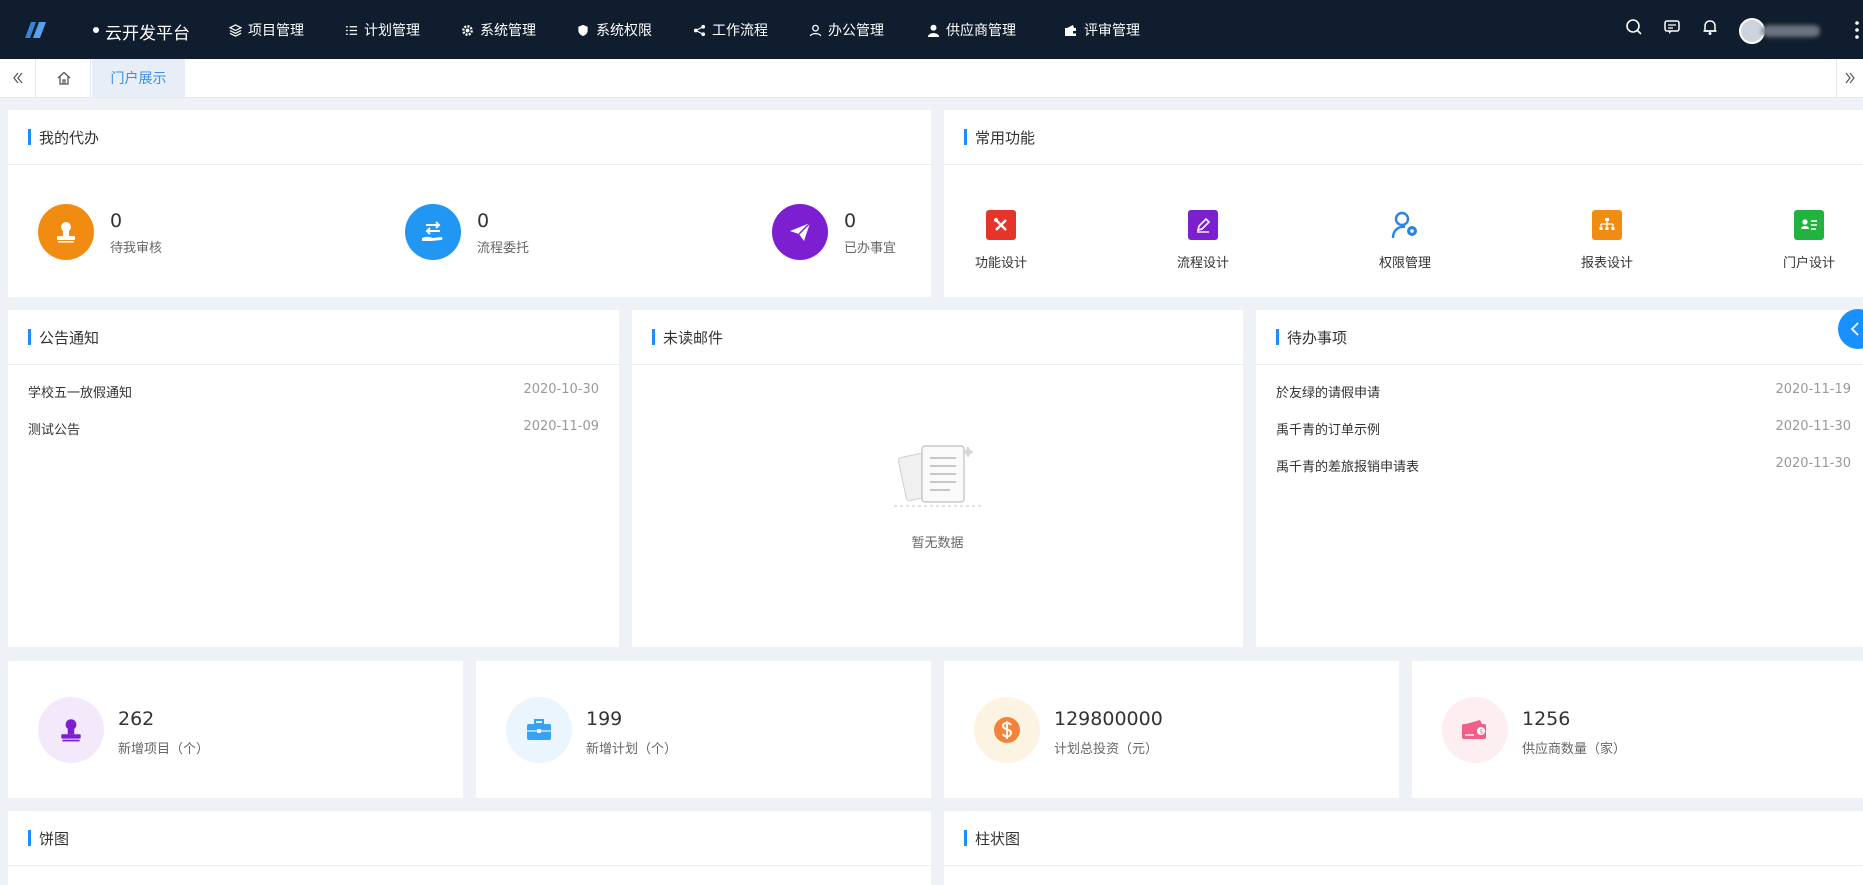  I want to click on gear-icon, so click(467, 30).